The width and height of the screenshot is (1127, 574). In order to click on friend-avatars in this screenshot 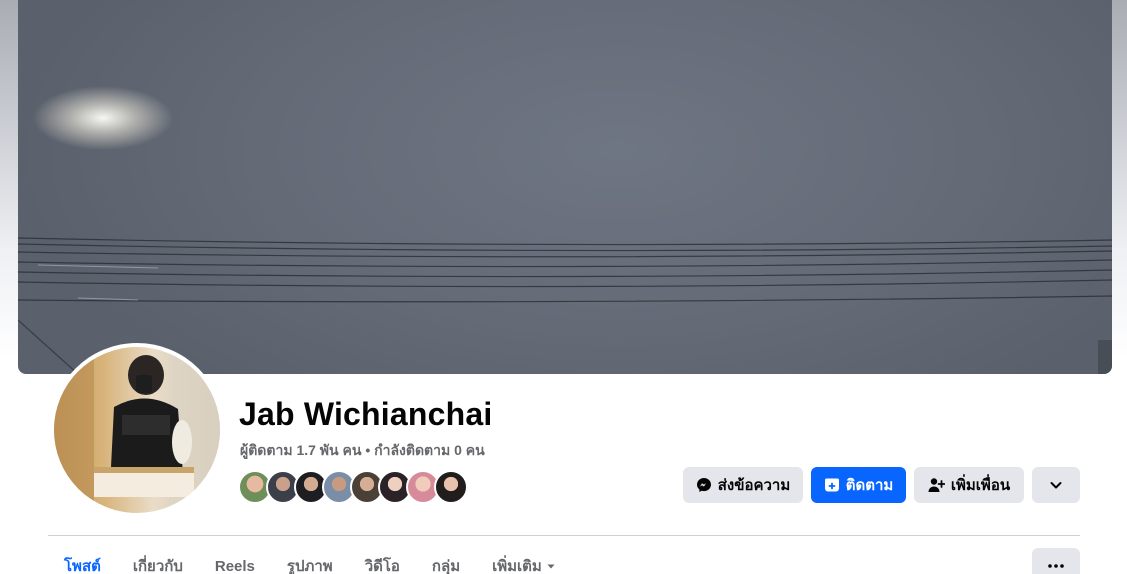, I will do `click(353, 487)`.